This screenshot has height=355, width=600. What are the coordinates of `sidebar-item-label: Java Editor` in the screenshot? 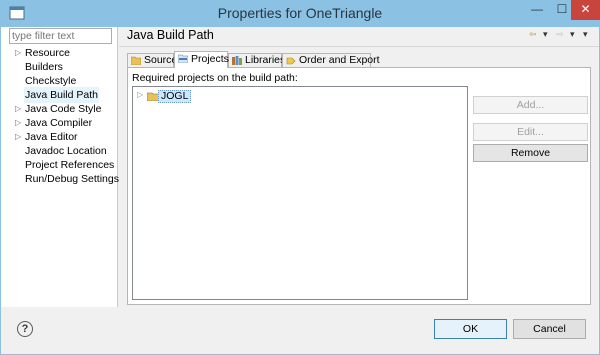 It's located at (51, 137).